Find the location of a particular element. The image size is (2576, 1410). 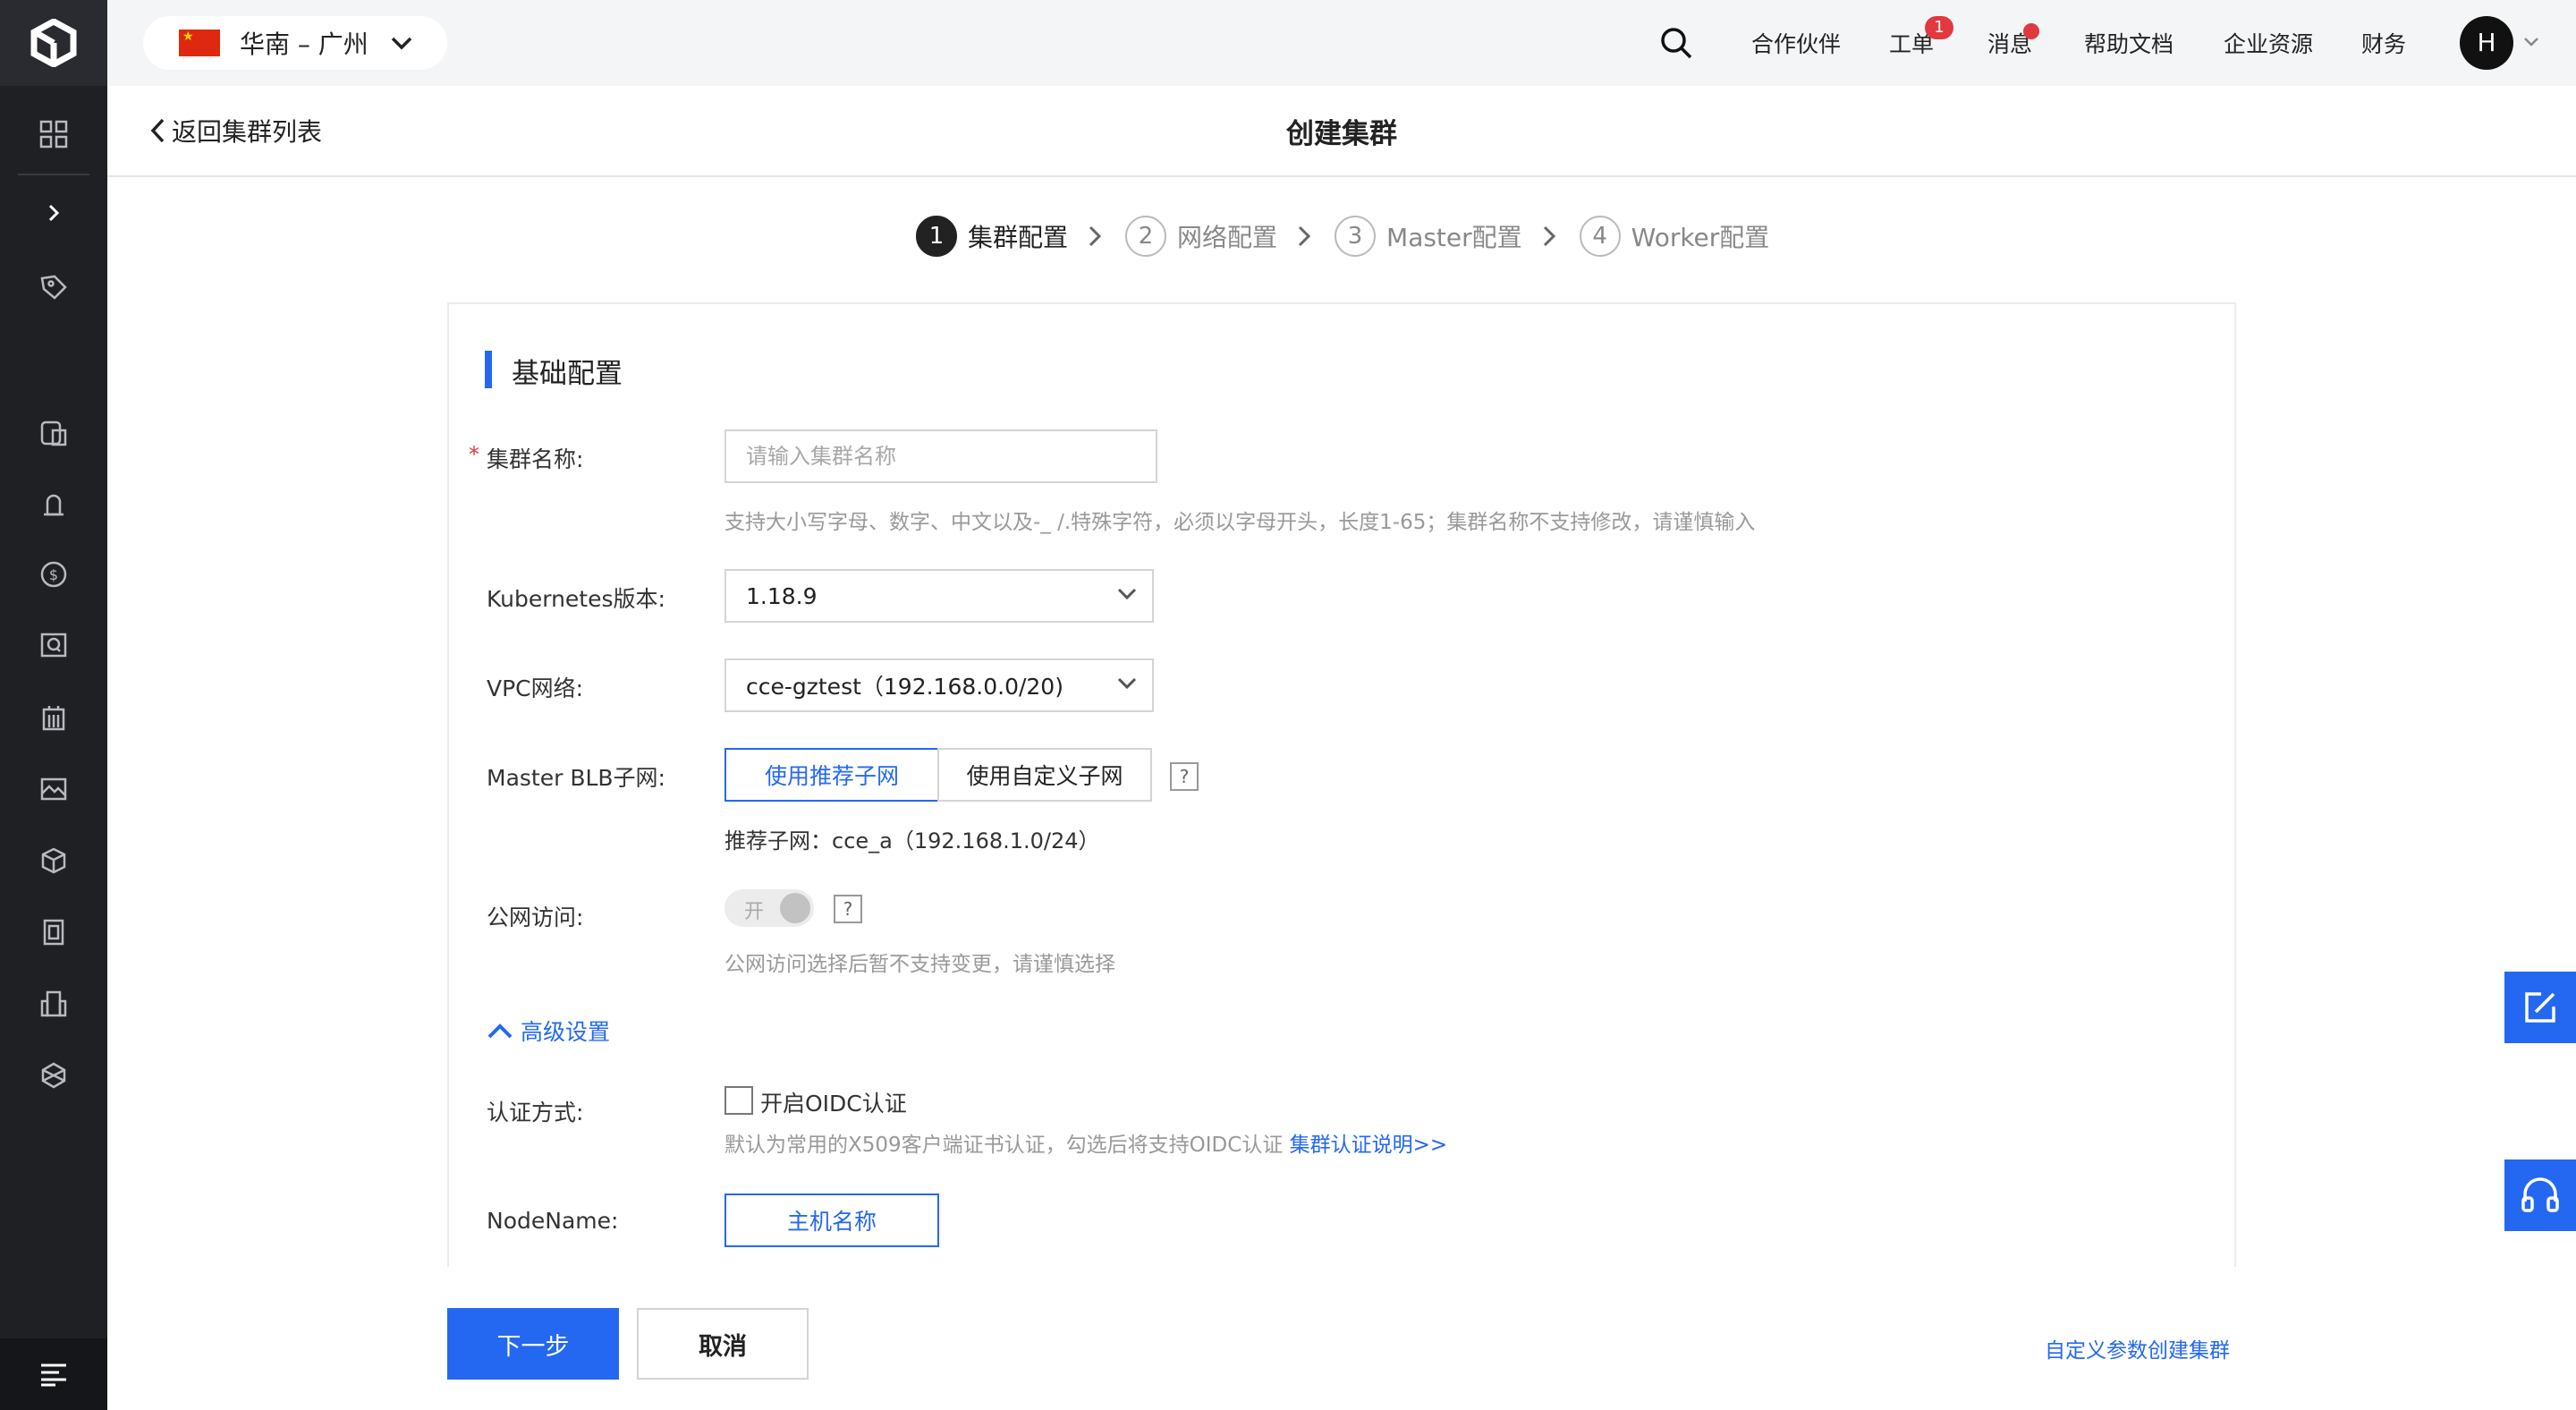

hostname-option: 主机名称 is located at coordinates (831, 1220).